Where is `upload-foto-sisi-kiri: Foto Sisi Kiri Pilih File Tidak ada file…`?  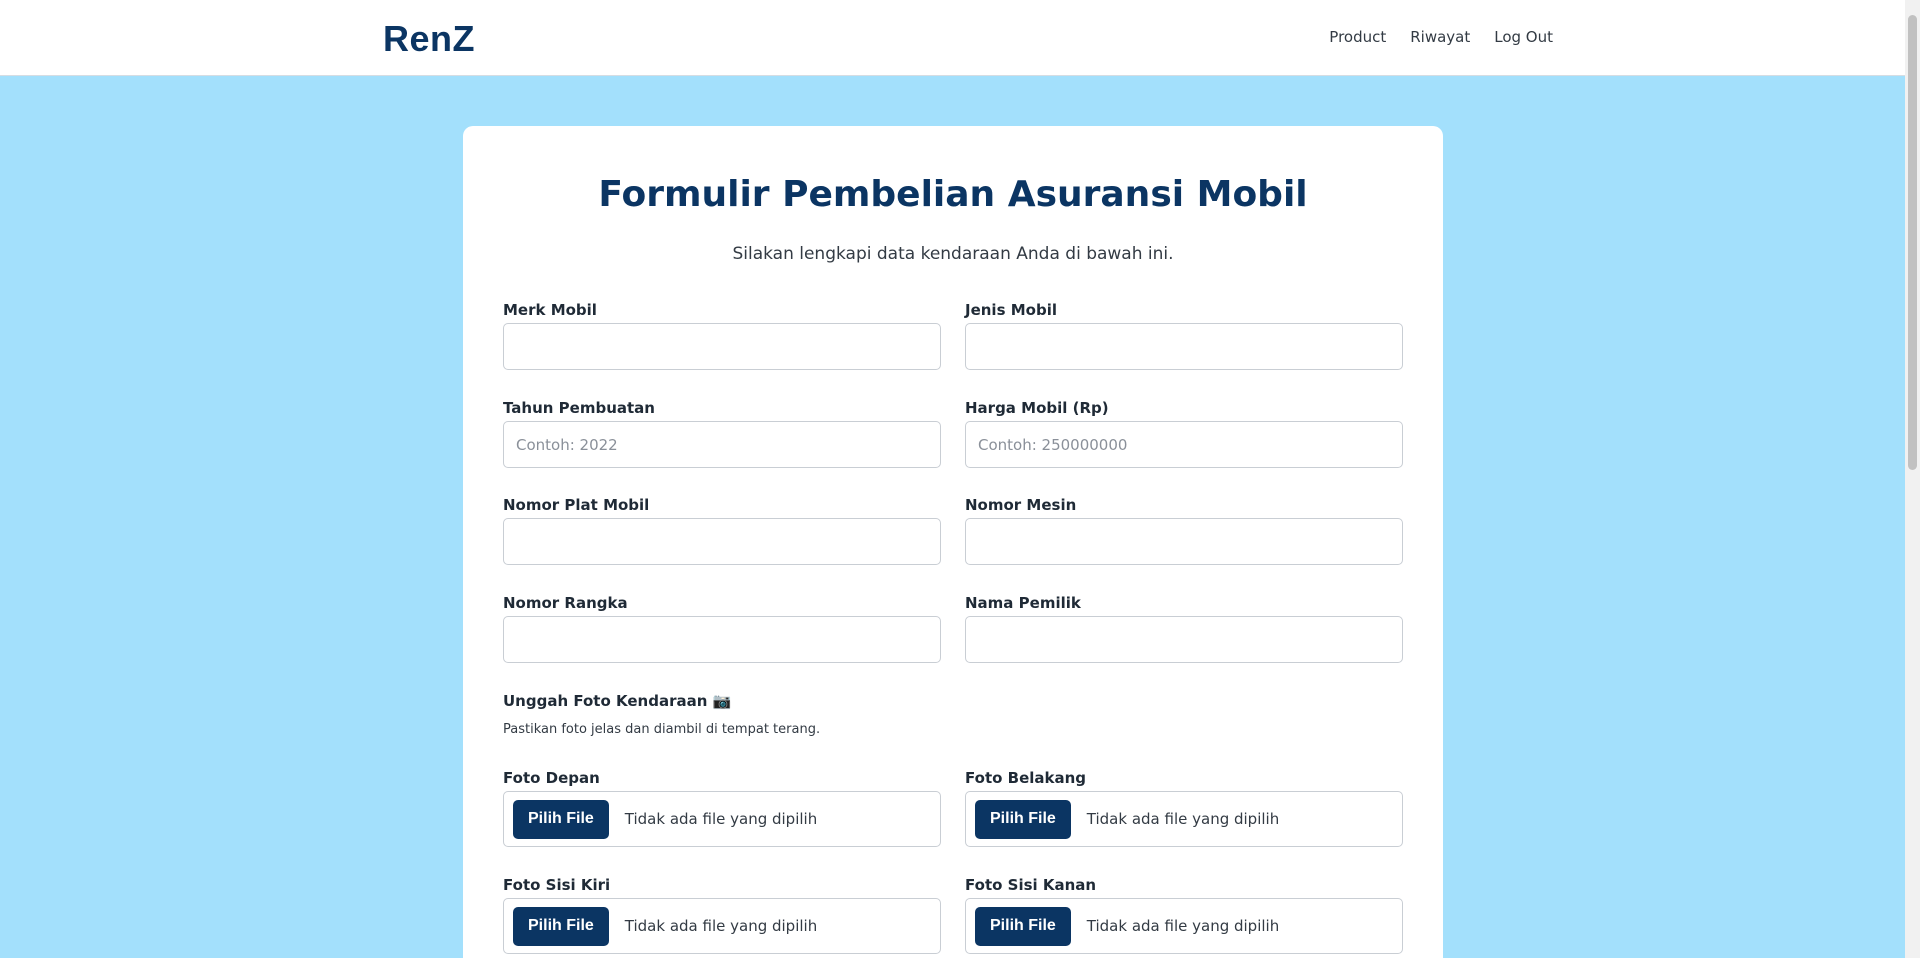 upload-foto-sisi-kiri: Foto Sisi Kiri Pilih File Tidak ada file… is located at coordinates (722, 915).